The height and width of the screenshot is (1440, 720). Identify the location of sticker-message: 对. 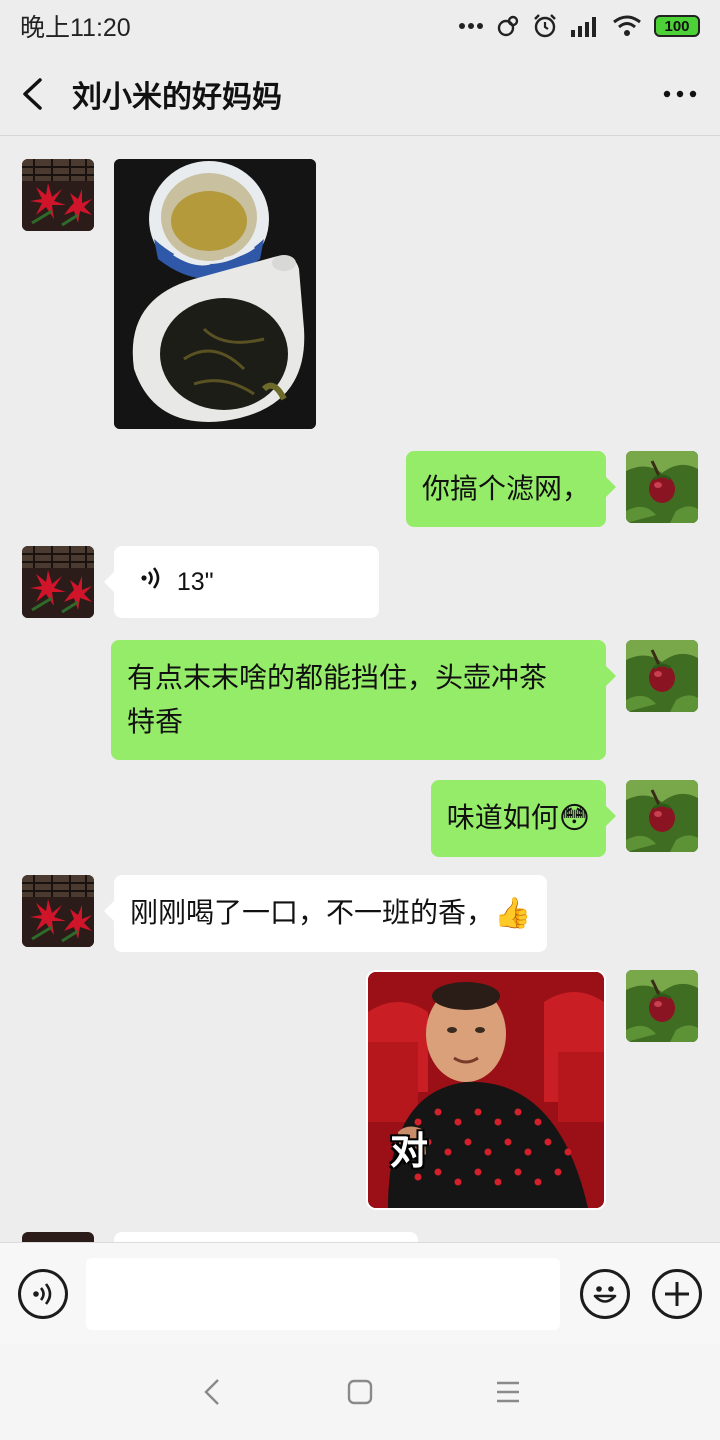
(486, 1090).